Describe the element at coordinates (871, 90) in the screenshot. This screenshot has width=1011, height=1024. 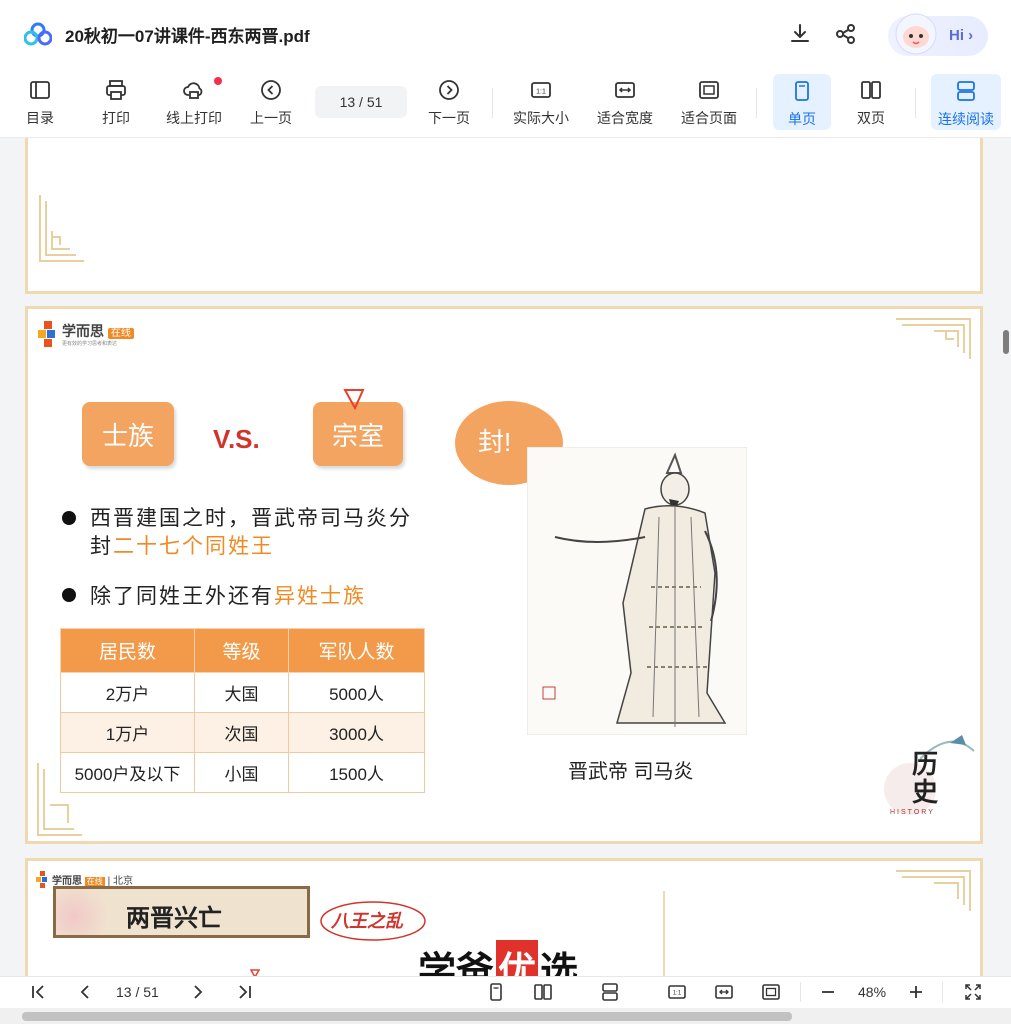
I see `double-page-icon` at that location.